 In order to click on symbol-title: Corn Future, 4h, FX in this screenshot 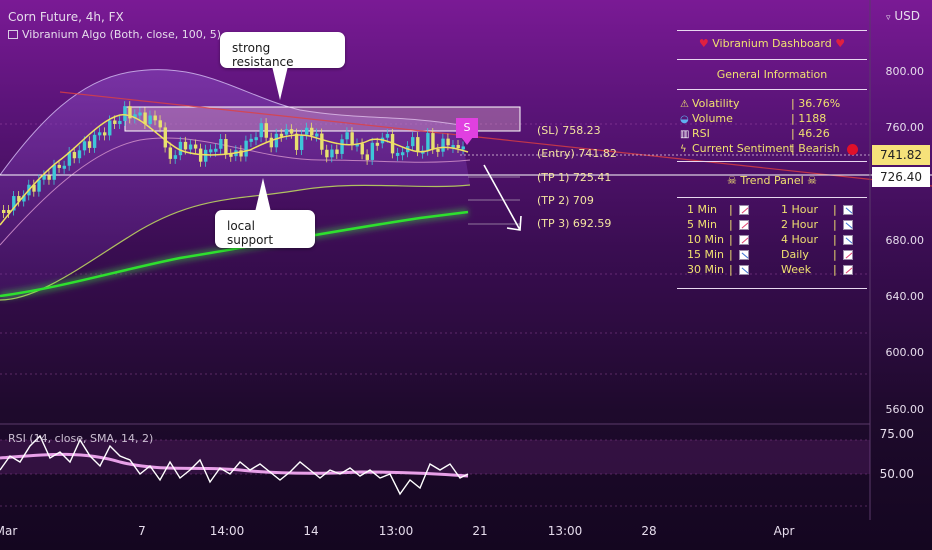, I will do `click(66, 17)`.